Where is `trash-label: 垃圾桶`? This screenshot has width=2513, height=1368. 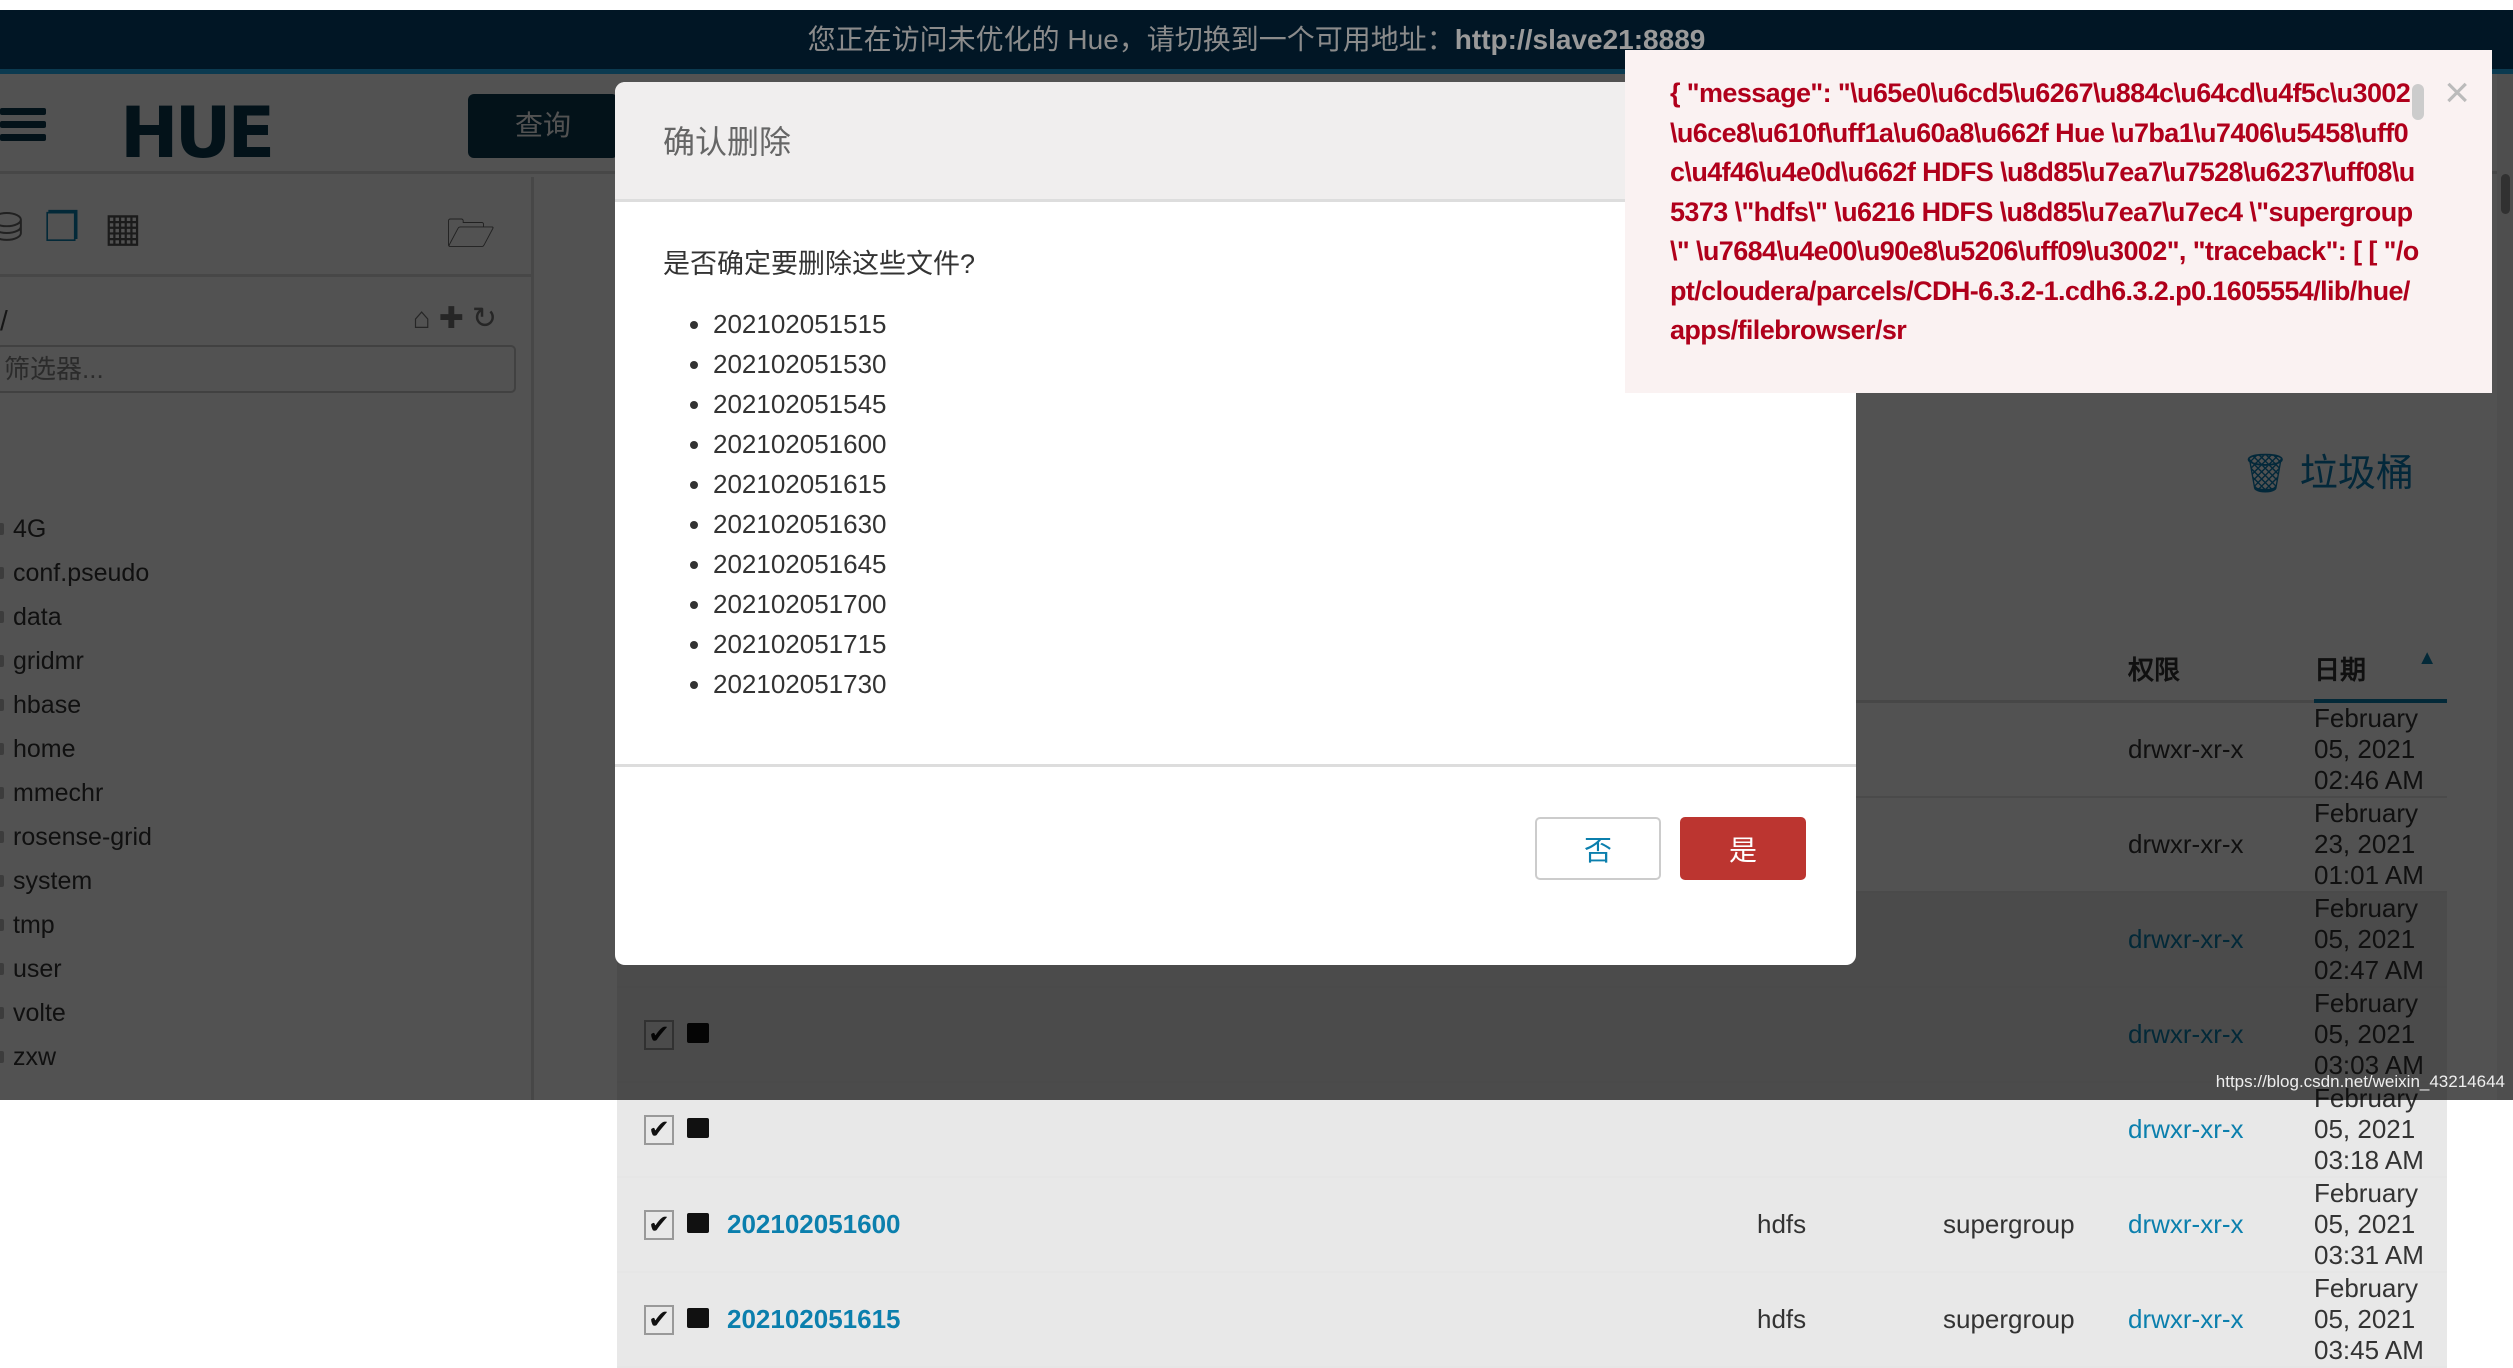 trash-label: 垃圾桶 is located at coordinates (2357, 474).